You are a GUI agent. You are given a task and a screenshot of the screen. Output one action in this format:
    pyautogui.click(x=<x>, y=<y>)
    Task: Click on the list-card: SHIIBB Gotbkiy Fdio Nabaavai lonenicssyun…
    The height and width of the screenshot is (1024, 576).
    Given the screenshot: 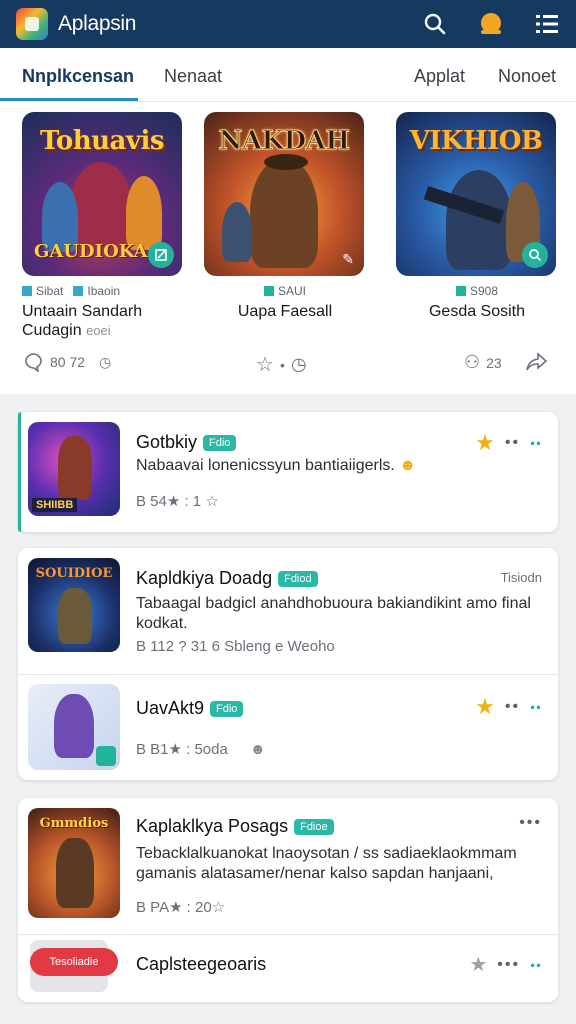 What is the action you would take?
    pyautogui.click(x=288, y=472)
    